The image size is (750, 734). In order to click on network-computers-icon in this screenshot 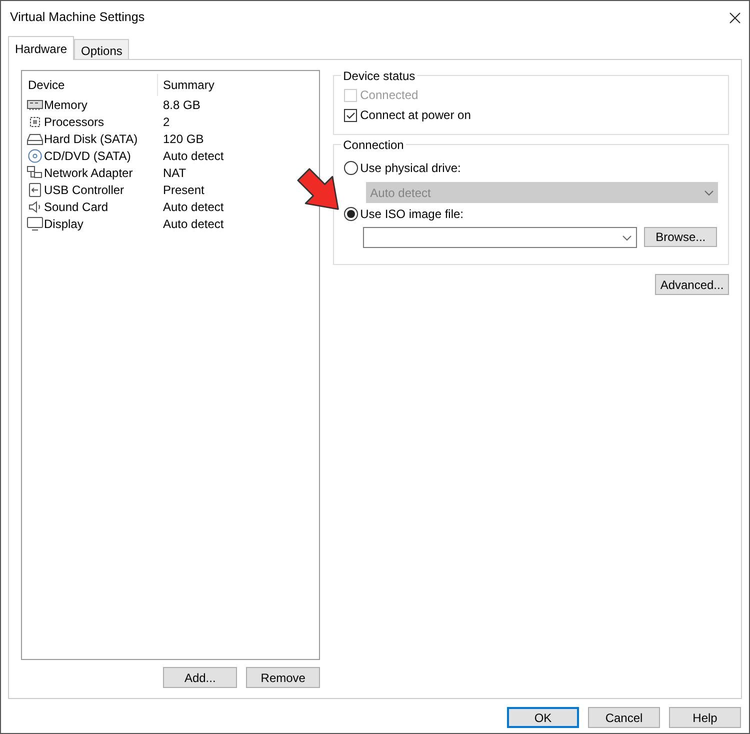, I will do `click(35, 173)`.